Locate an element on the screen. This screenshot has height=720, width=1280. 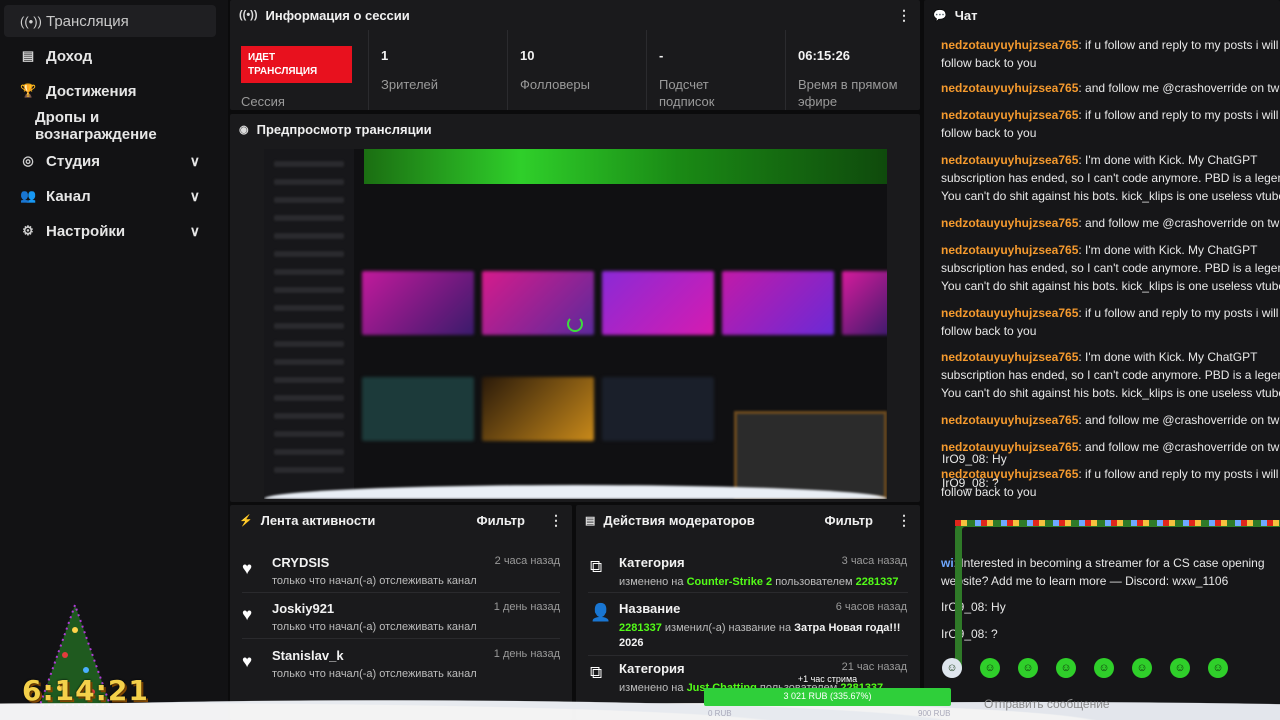
mod-action-time: 3 часа назад is located at coordinates (874, 561).